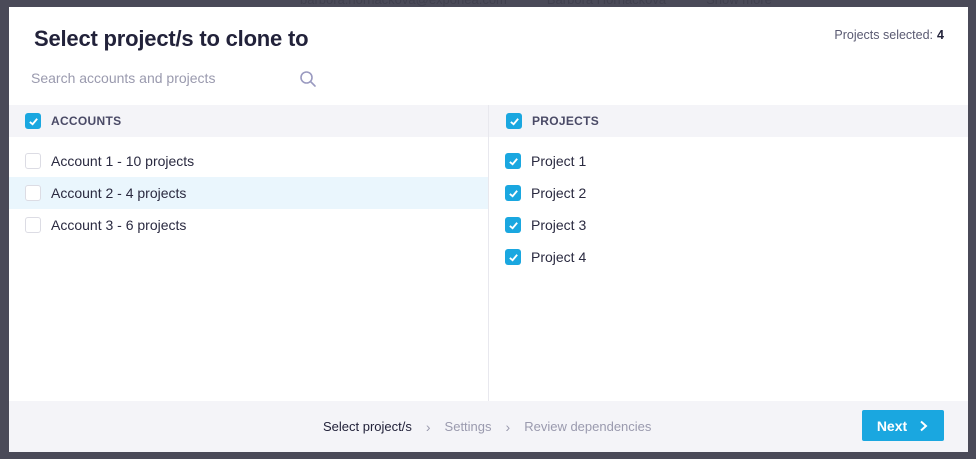 The image size is (976, 459). What do you see at coordinates (123, 161) in the screenshot?
I see `account-label: Account 1 - 10 projects` at bounding box center [123, 161].